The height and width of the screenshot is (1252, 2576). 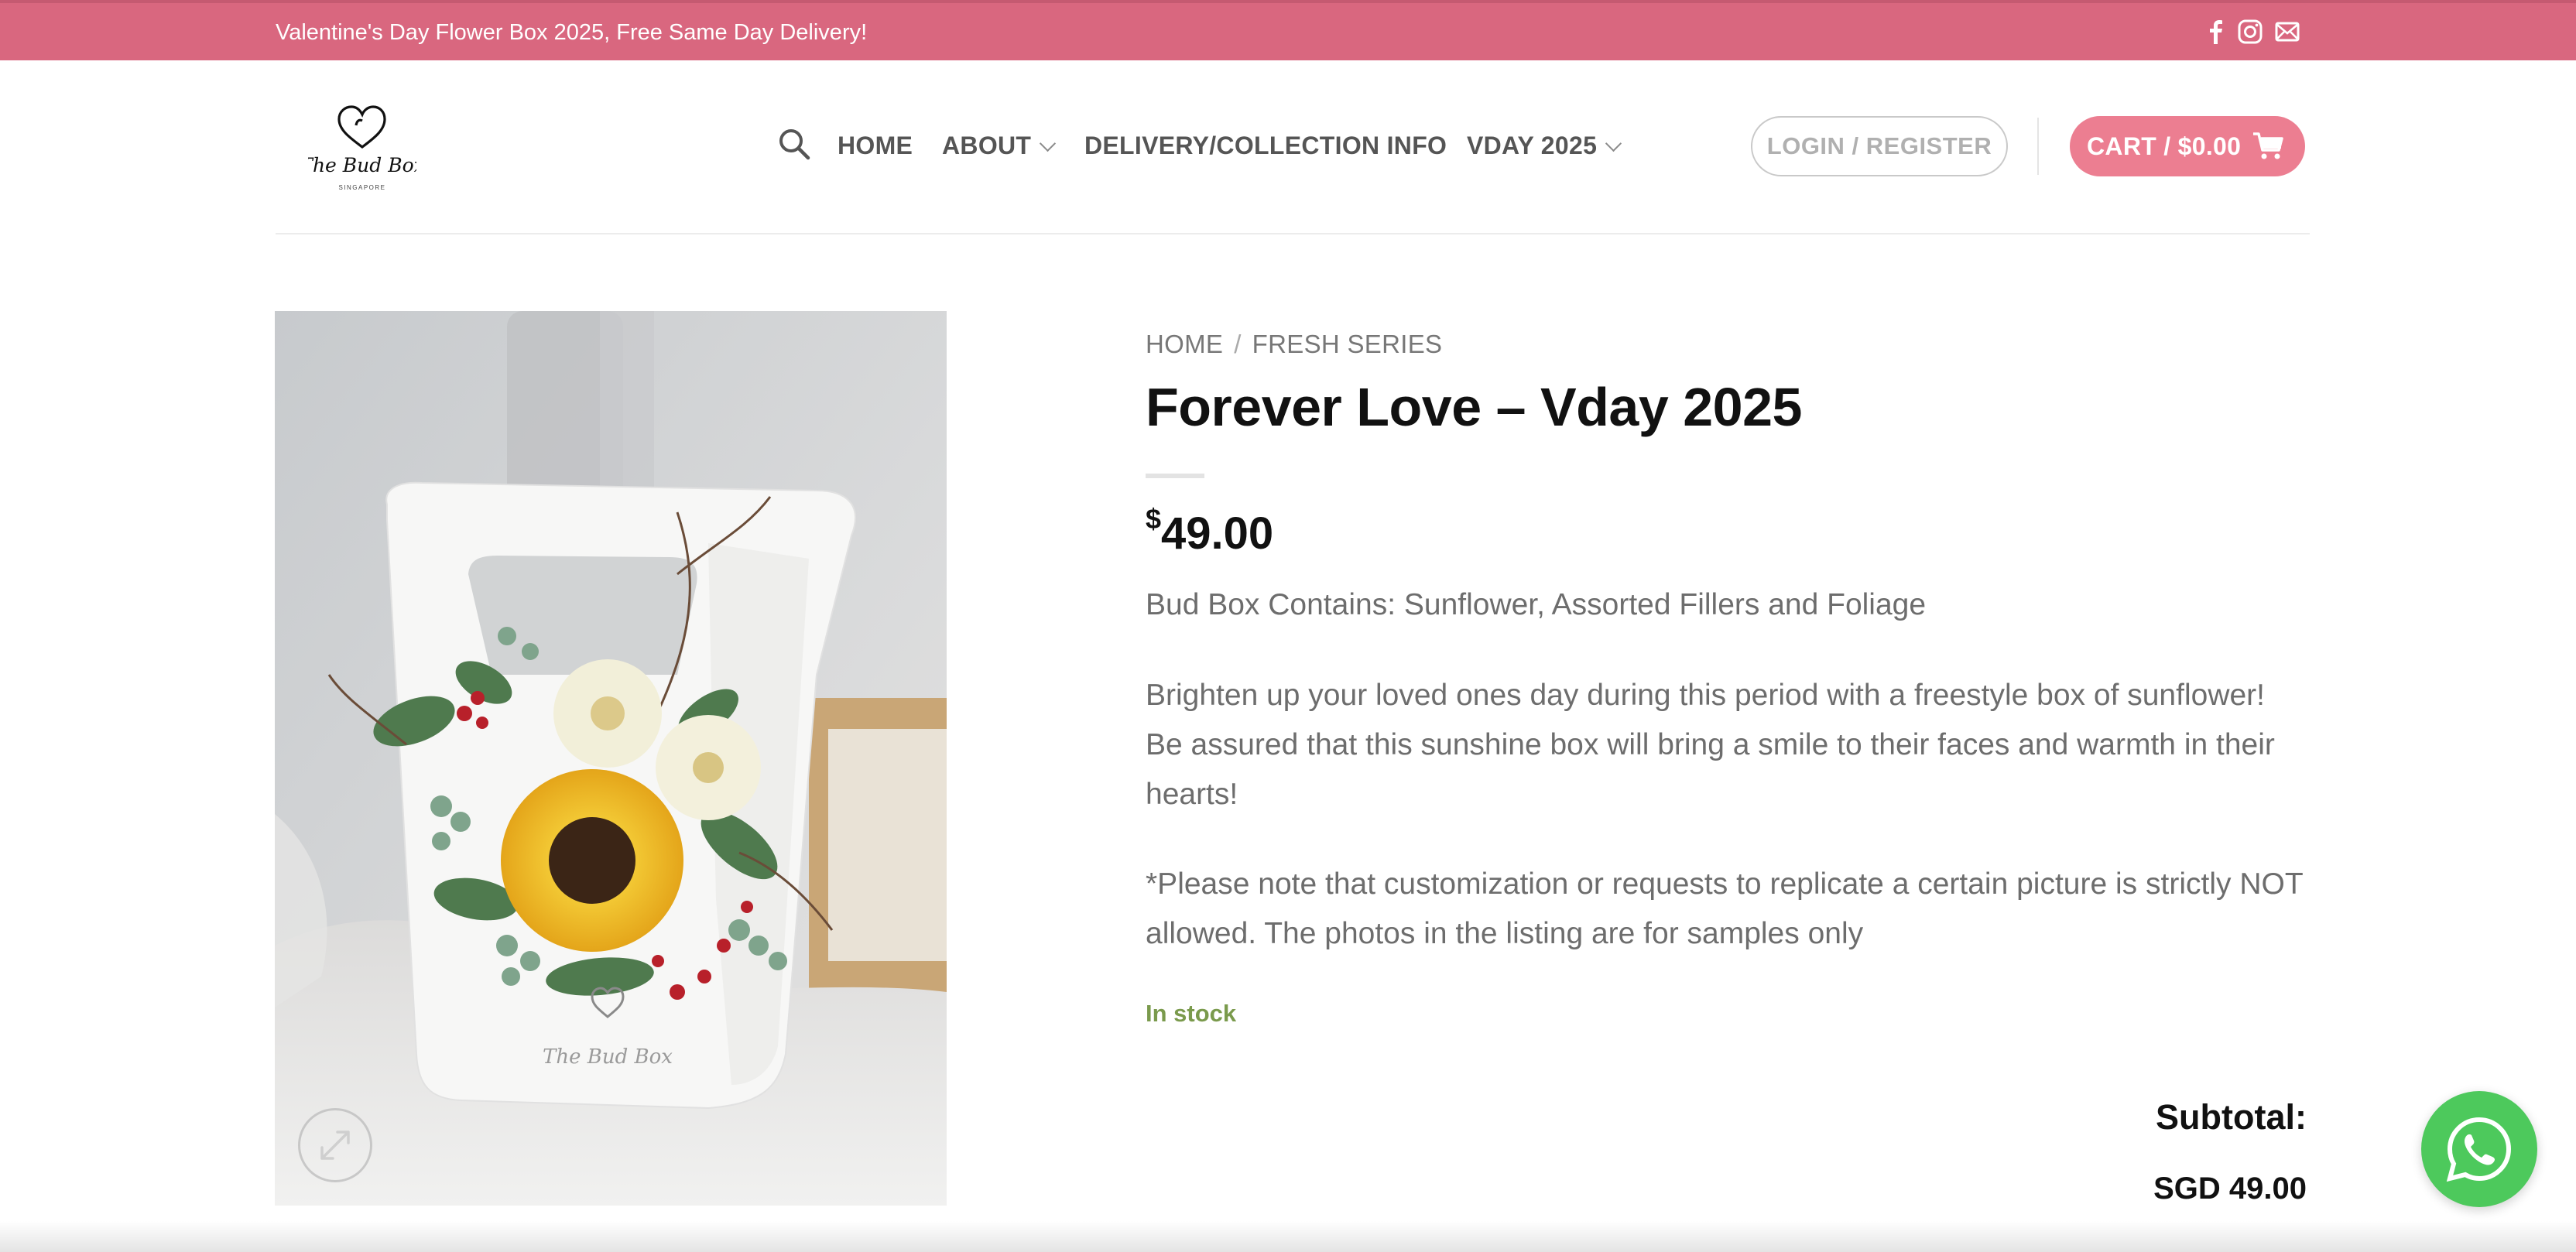 I want to click on stock-status: In stock, so click(x=1192, y=1013).